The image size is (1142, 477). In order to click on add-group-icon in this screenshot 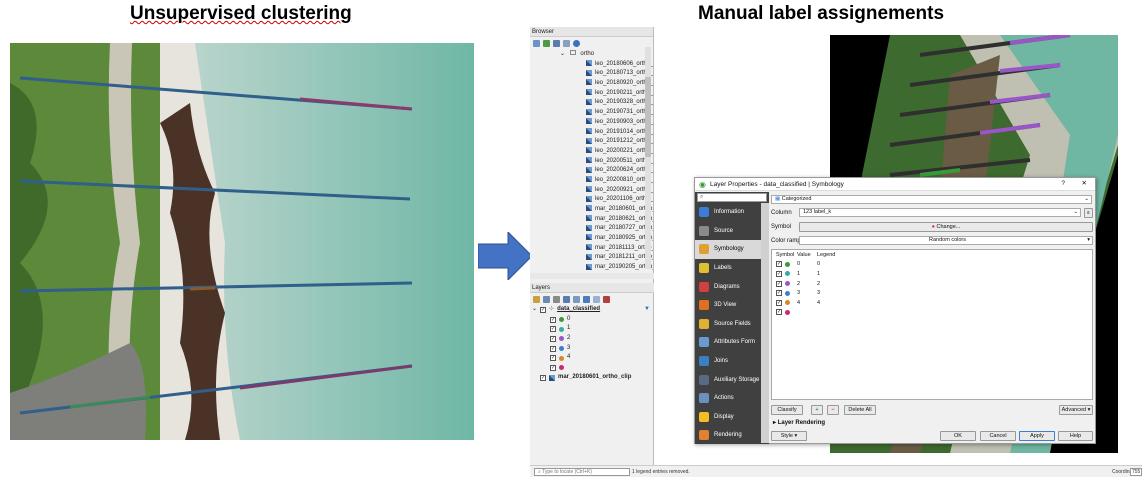, I will do `click(546, 299)`.